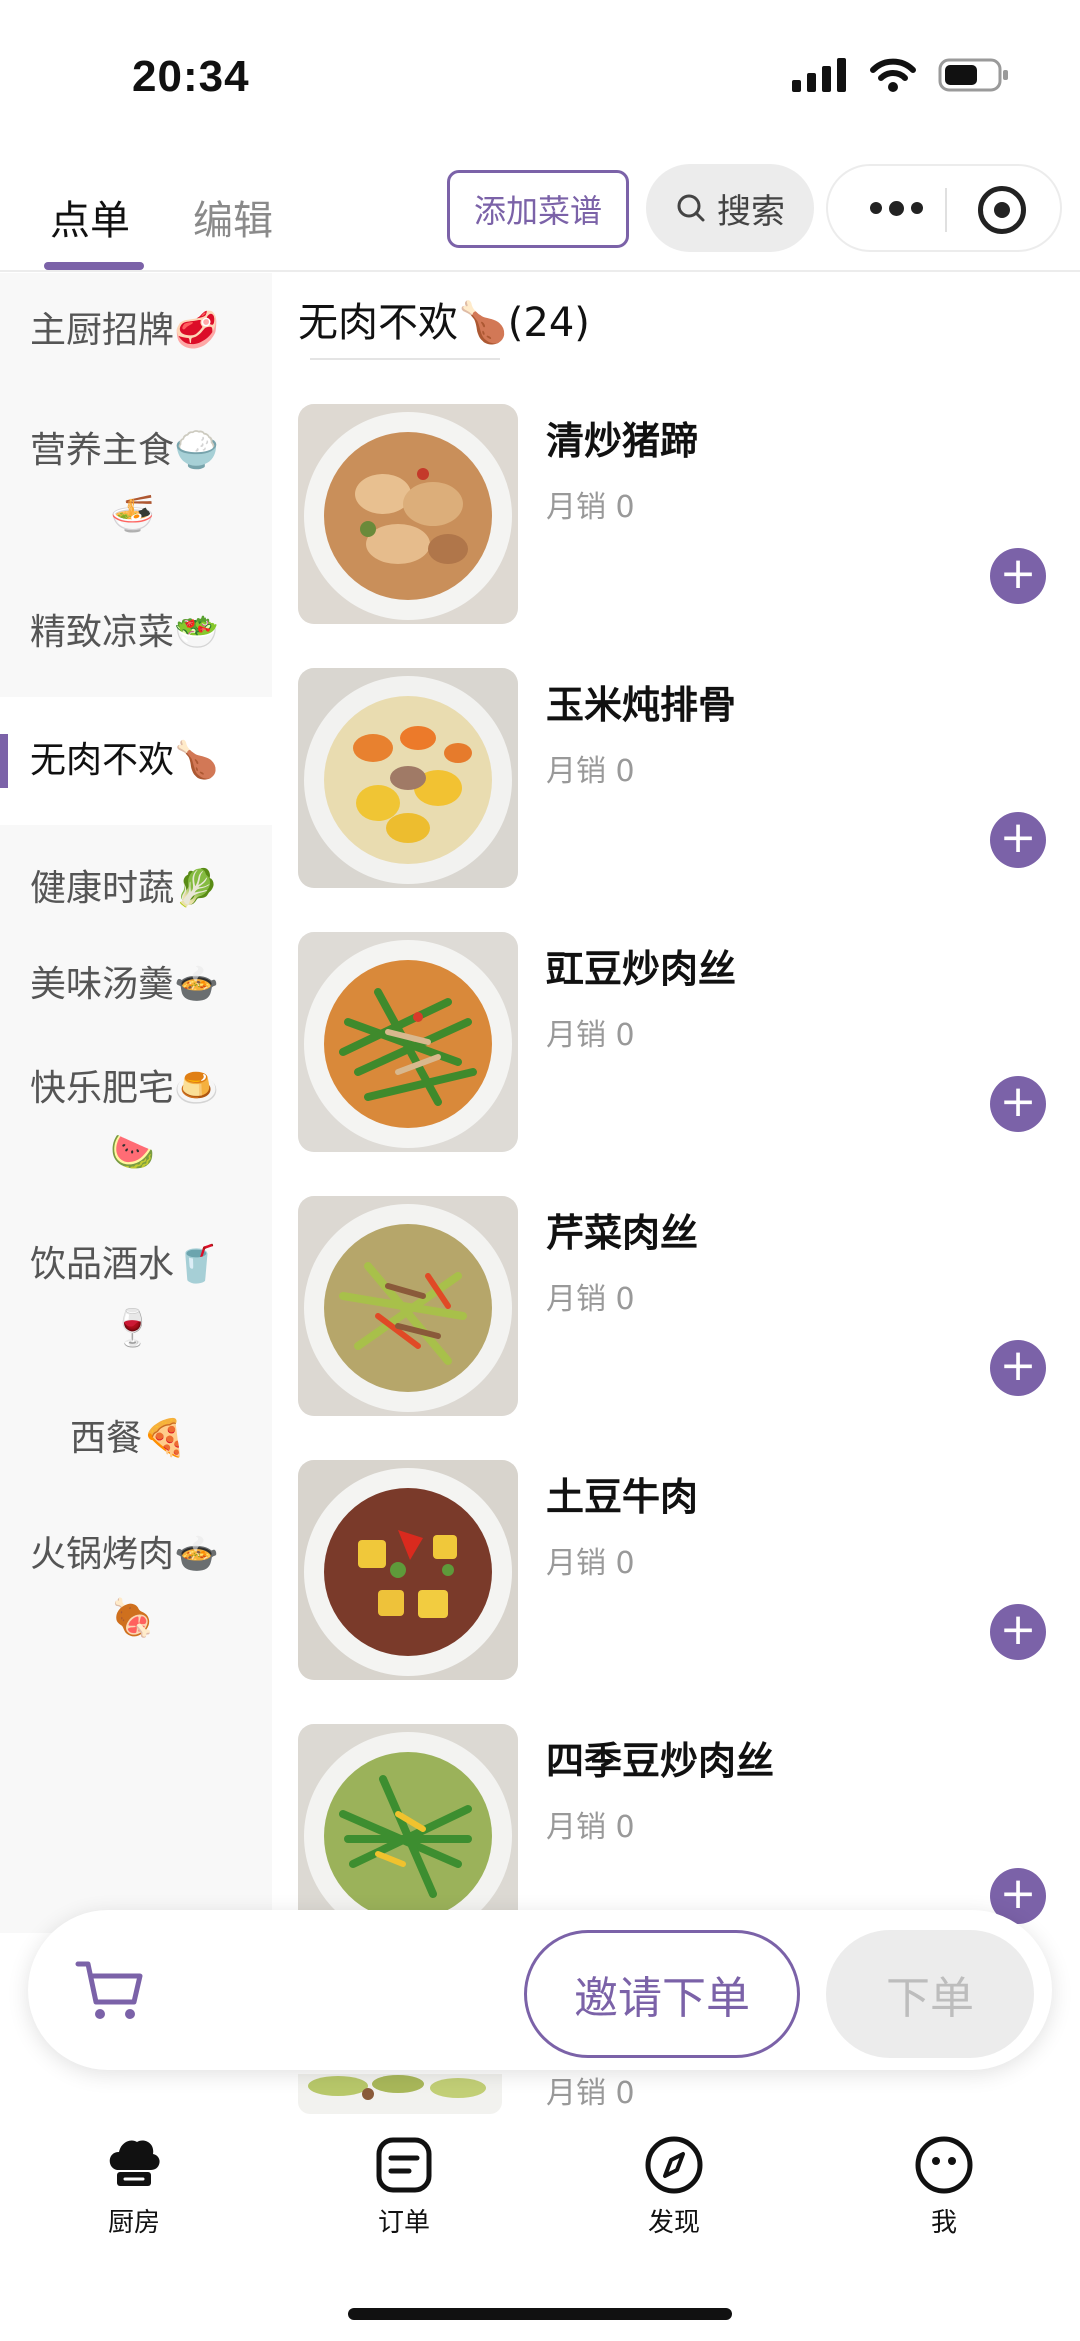 The height and width of the screenshot is (2341, 1080). Describe the element at coordinates (930, 1994) in the screenshot. I see `place-order-button: 下单` at that location.